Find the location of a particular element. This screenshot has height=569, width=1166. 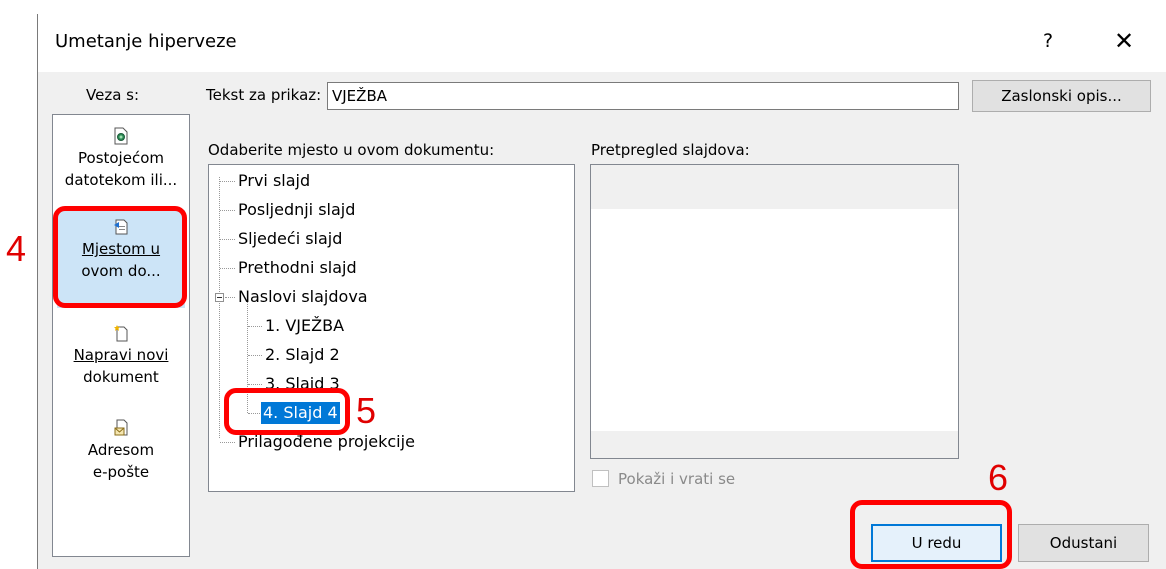

nav-create-new-document: Napravi novi dokument is located at coordinates (121, 360).